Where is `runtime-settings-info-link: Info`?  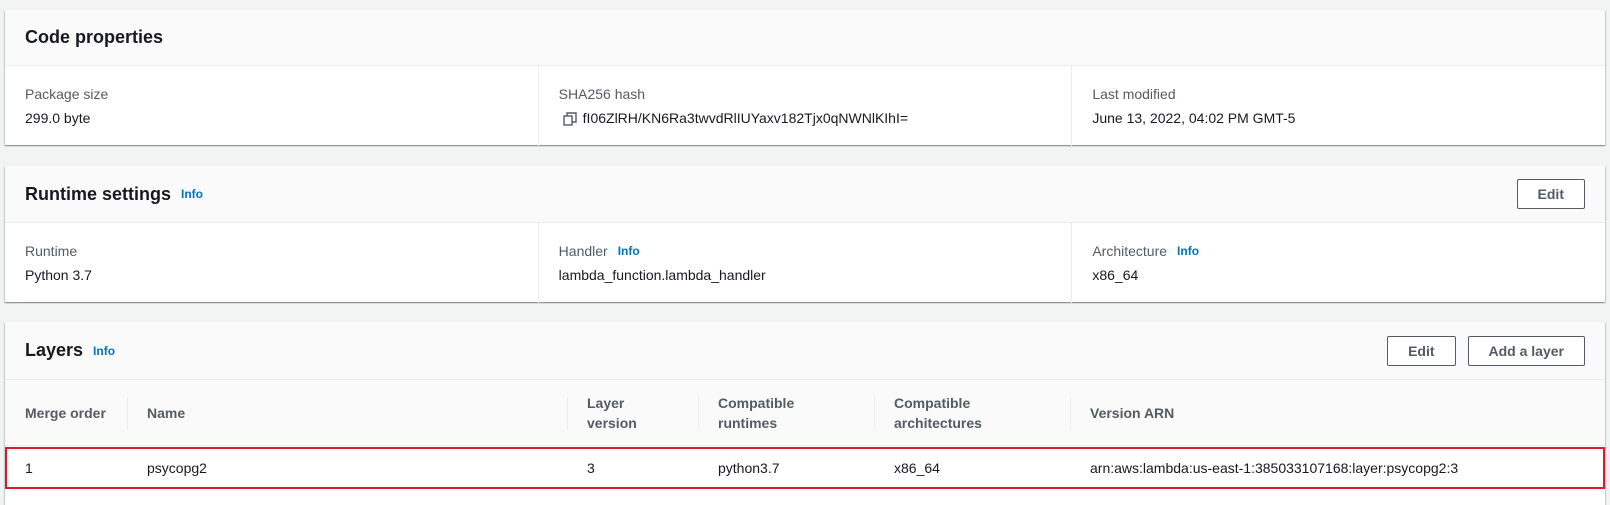 runtime-settings-info-link: Info is located at coordinates (192, 194).